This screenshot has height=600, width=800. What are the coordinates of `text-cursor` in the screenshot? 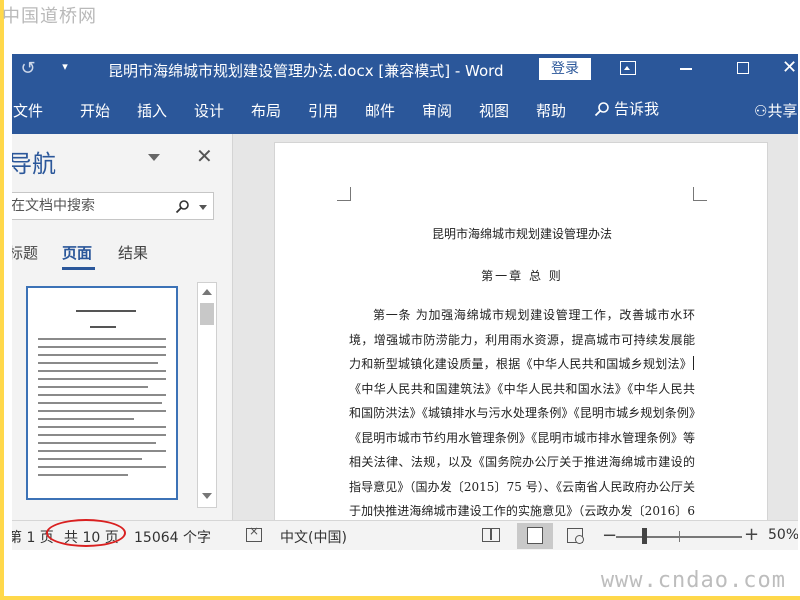 It's located at (693, 363).